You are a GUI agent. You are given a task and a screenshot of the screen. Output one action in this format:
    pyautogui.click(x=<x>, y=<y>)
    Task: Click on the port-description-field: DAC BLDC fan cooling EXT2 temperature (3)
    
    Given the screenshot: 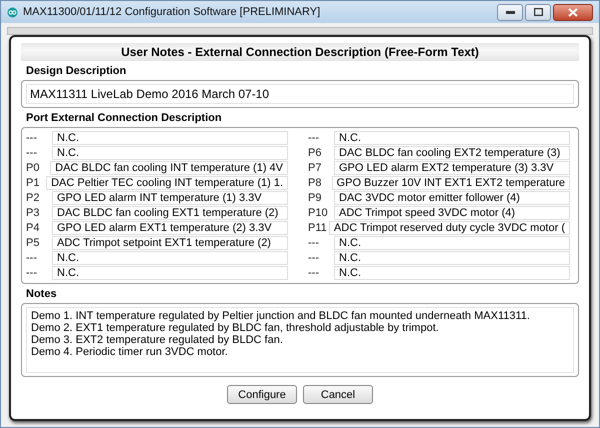 What is the action you would take?
    pyautogui.click(x=452, y=153)
    